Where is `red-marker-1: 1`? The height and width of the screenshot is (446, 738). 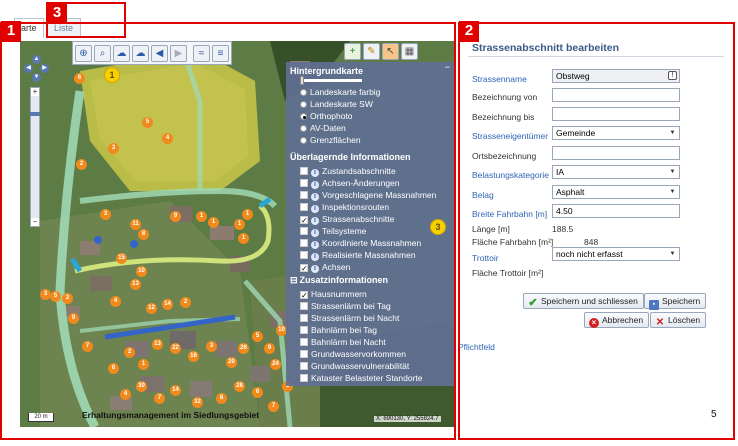
red-marker-1: 1 is located at coordinates (11, 31).